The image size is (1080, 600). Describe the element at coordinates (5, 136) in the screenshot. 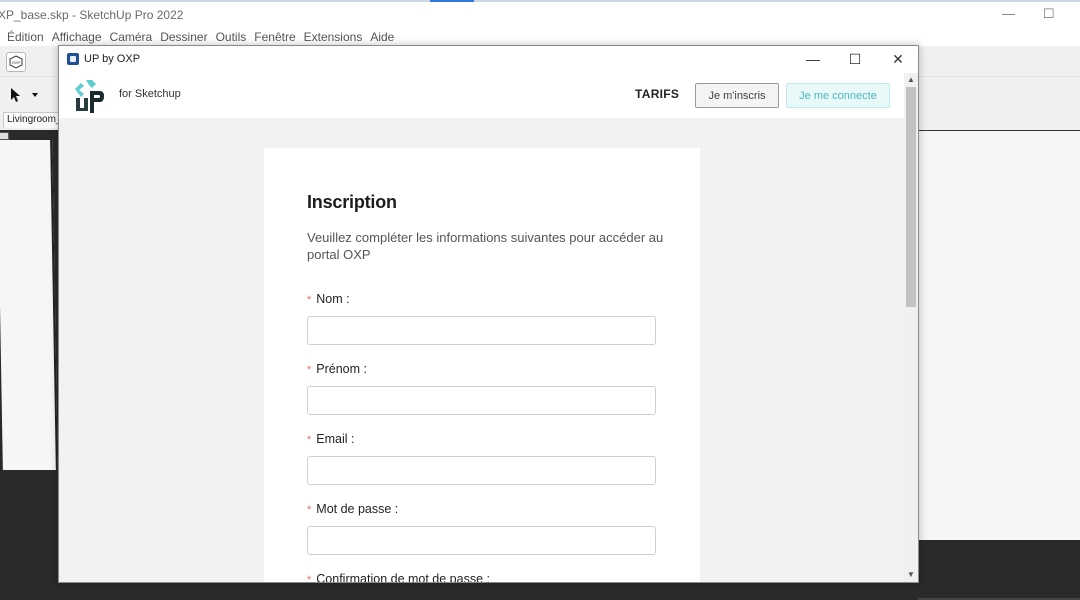

I see `wall-cap` at that location.